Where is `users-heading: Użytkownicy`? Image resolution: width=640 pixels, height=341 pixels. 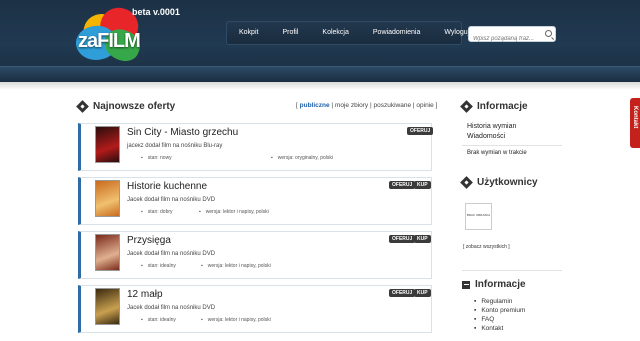
users-heading: Użytkownicy is located at coordinates (499, 182).